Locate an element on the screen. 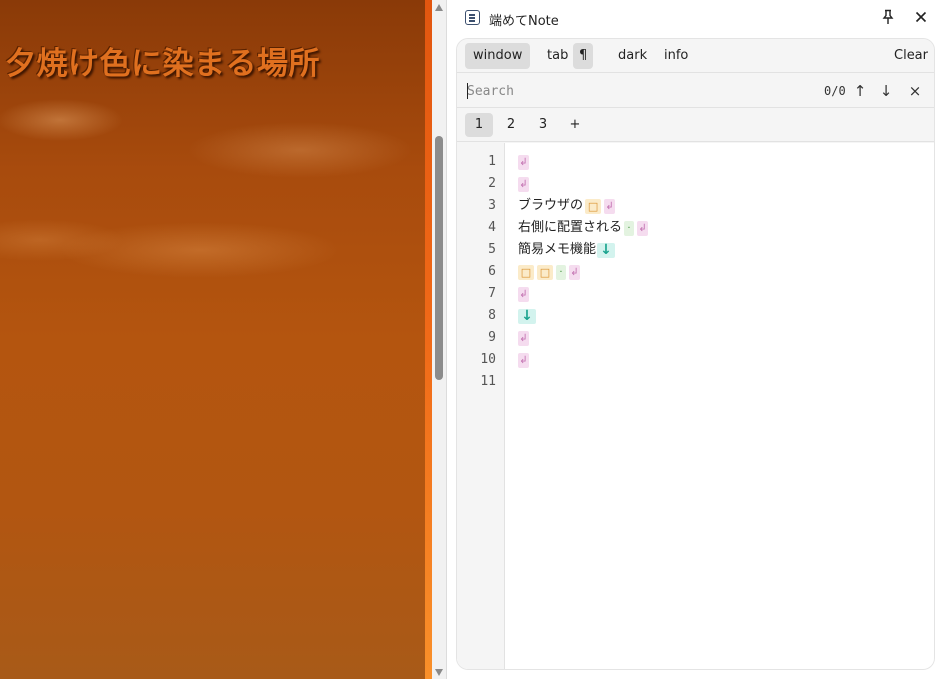  search-match-count: 0/0 is located at coordinates (835, 91).